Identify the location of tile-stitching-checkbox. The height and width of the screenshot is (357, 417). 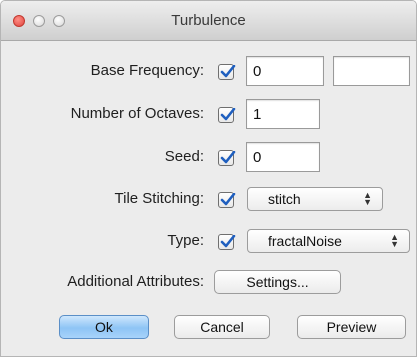
(227, 200).